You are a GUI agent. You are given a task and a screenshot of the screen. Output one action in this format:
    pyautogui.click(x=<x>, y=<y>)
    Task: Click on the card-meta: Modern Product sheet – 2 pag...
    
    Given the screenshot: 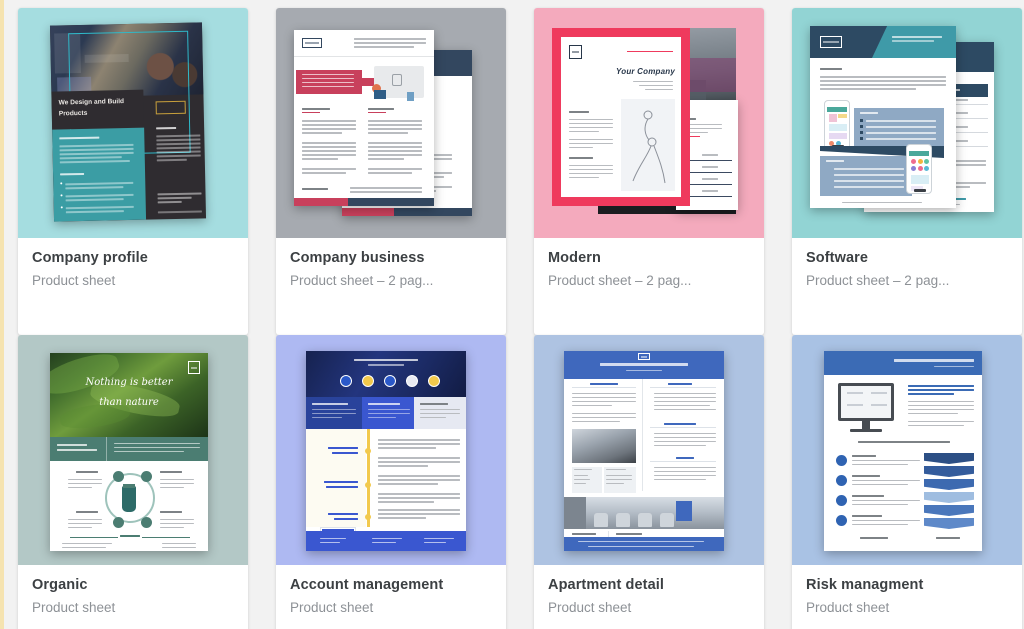 What is the action you would take?
    pyautogui.click(x=649, y=271)
    